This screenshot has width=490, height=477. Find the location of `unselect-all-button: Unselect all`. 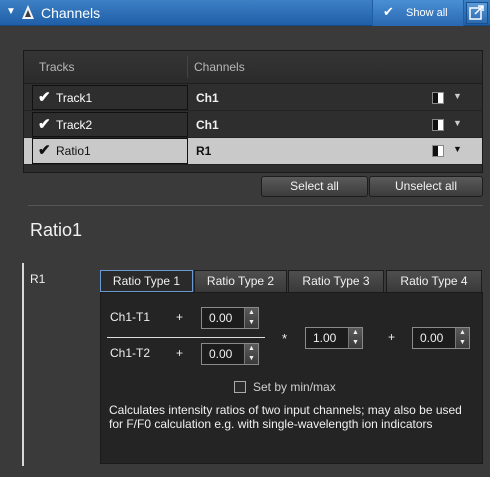

unselect-all-button: Unselect all is located at coordinates (426, 186).